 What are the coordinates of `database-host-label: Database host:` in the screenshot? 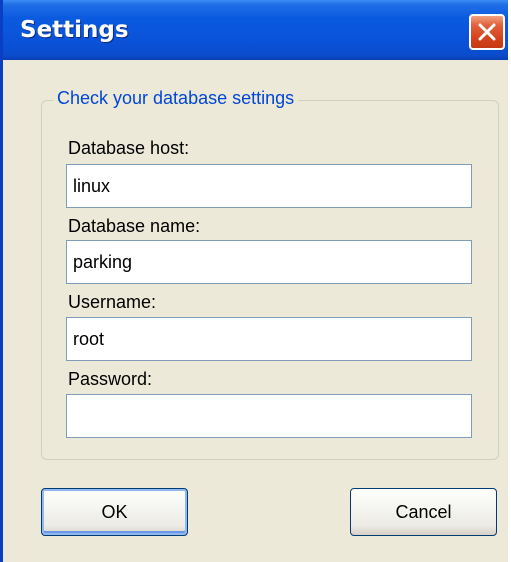 It's located at (129, 148).